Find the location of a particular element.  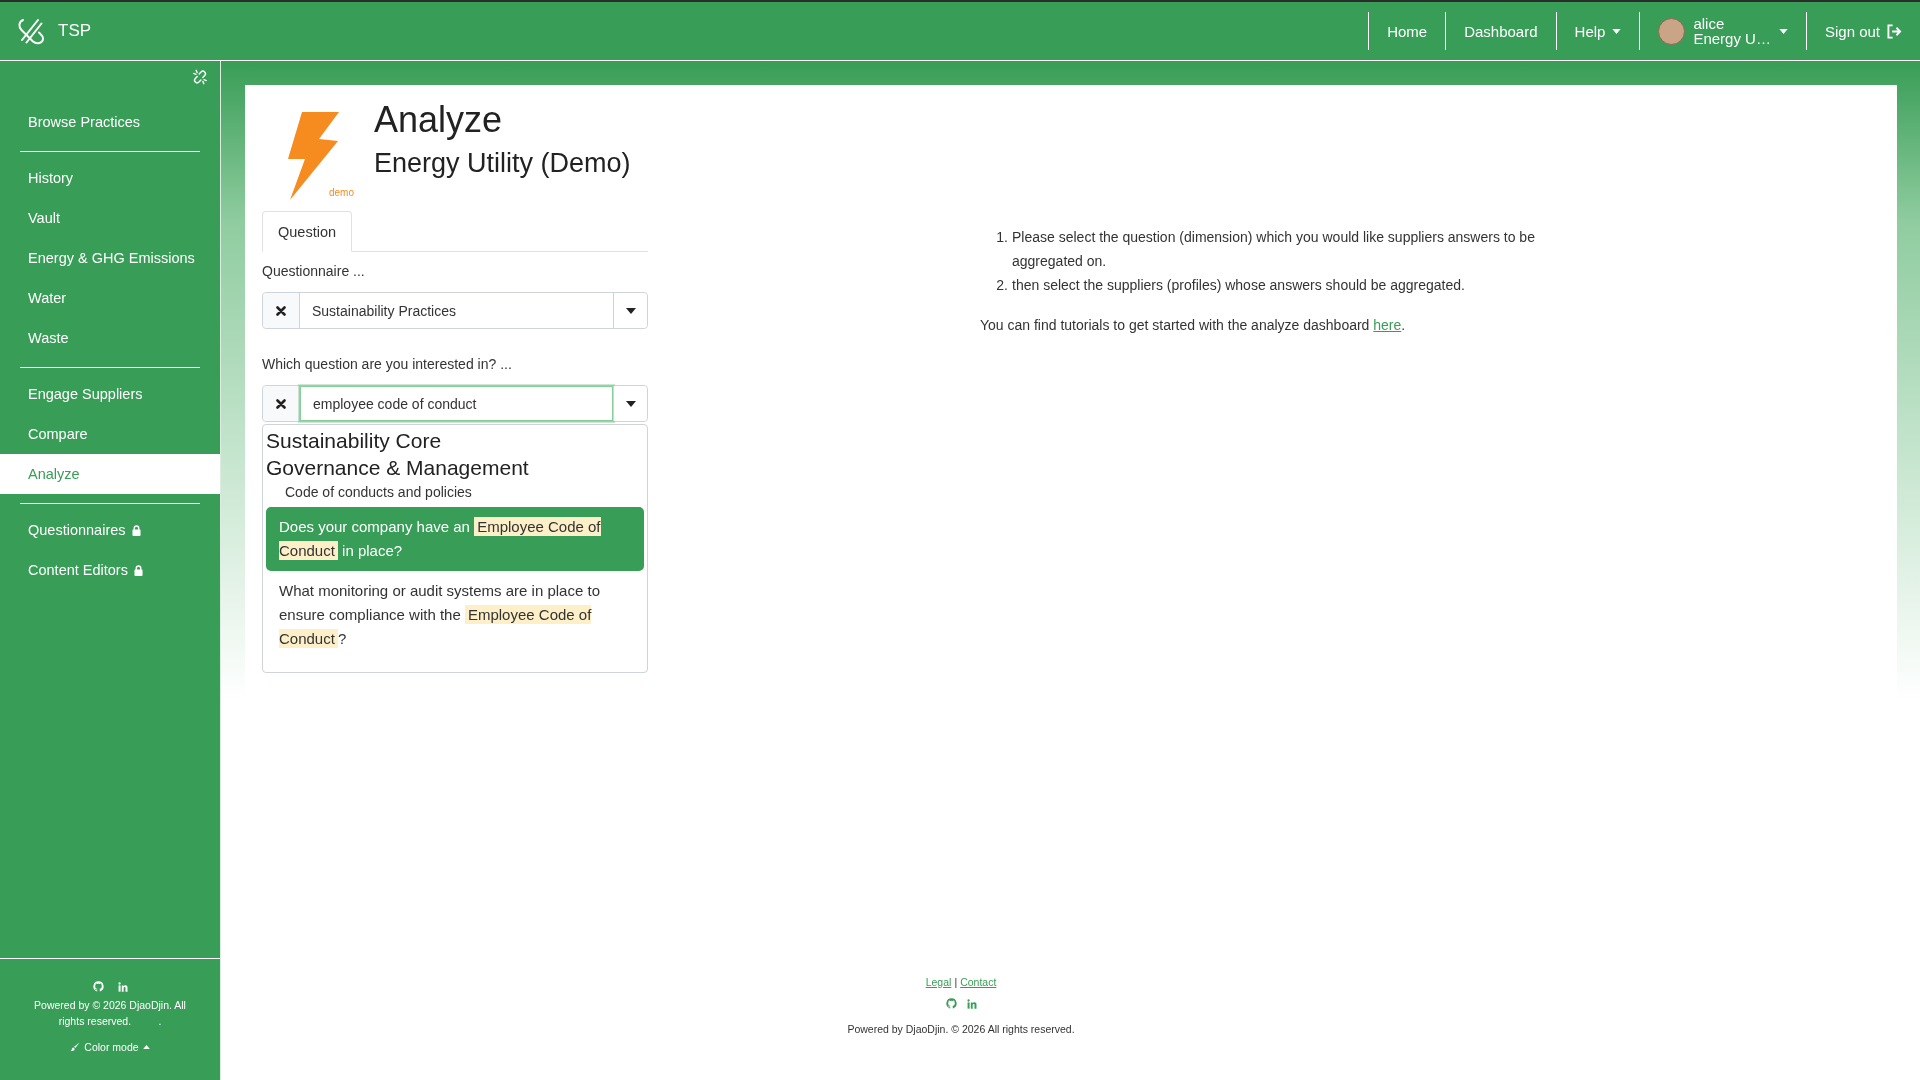

footer-copyright: Powered by DjaoDjin. © 2026 All rights reserved. is located at coordinates (961, 1029).